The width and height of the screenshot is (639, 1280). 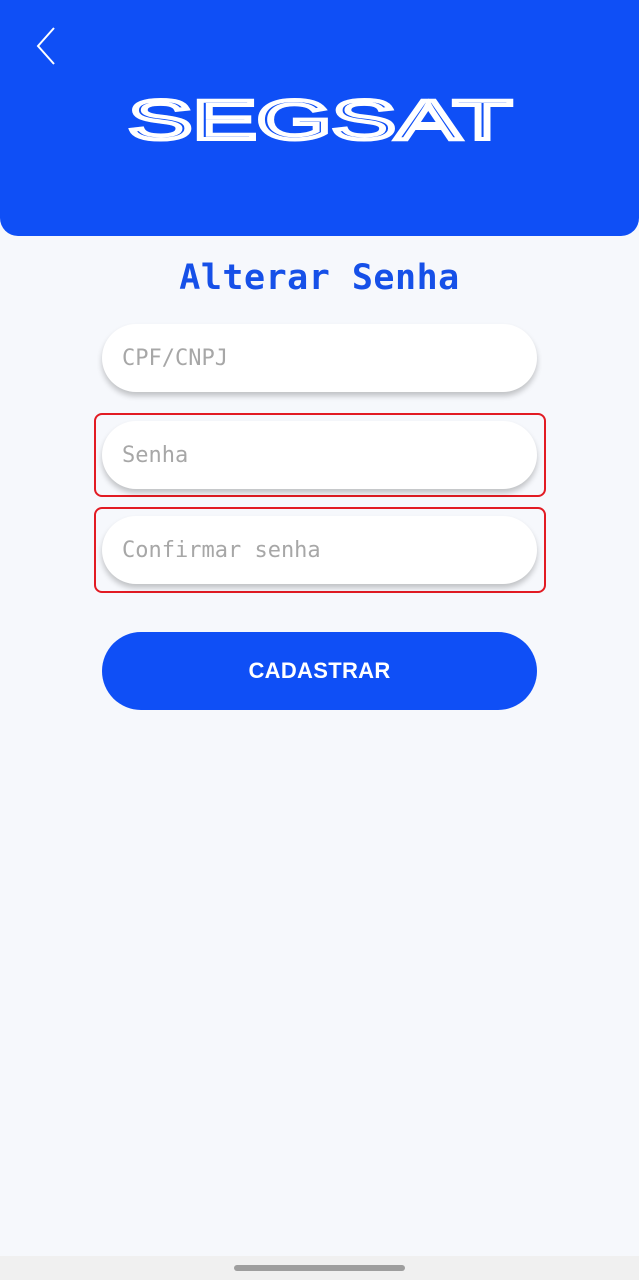 I want to click on brand-logo-text: SEGSAT, so click(x=320, y=120).